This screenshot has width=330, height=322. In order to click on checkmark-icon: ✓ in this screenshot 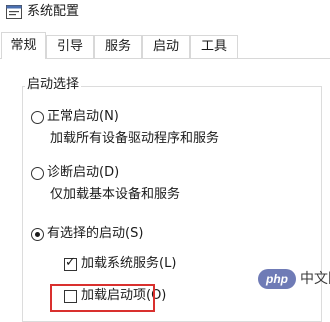, I will do `click(70, 262)`.